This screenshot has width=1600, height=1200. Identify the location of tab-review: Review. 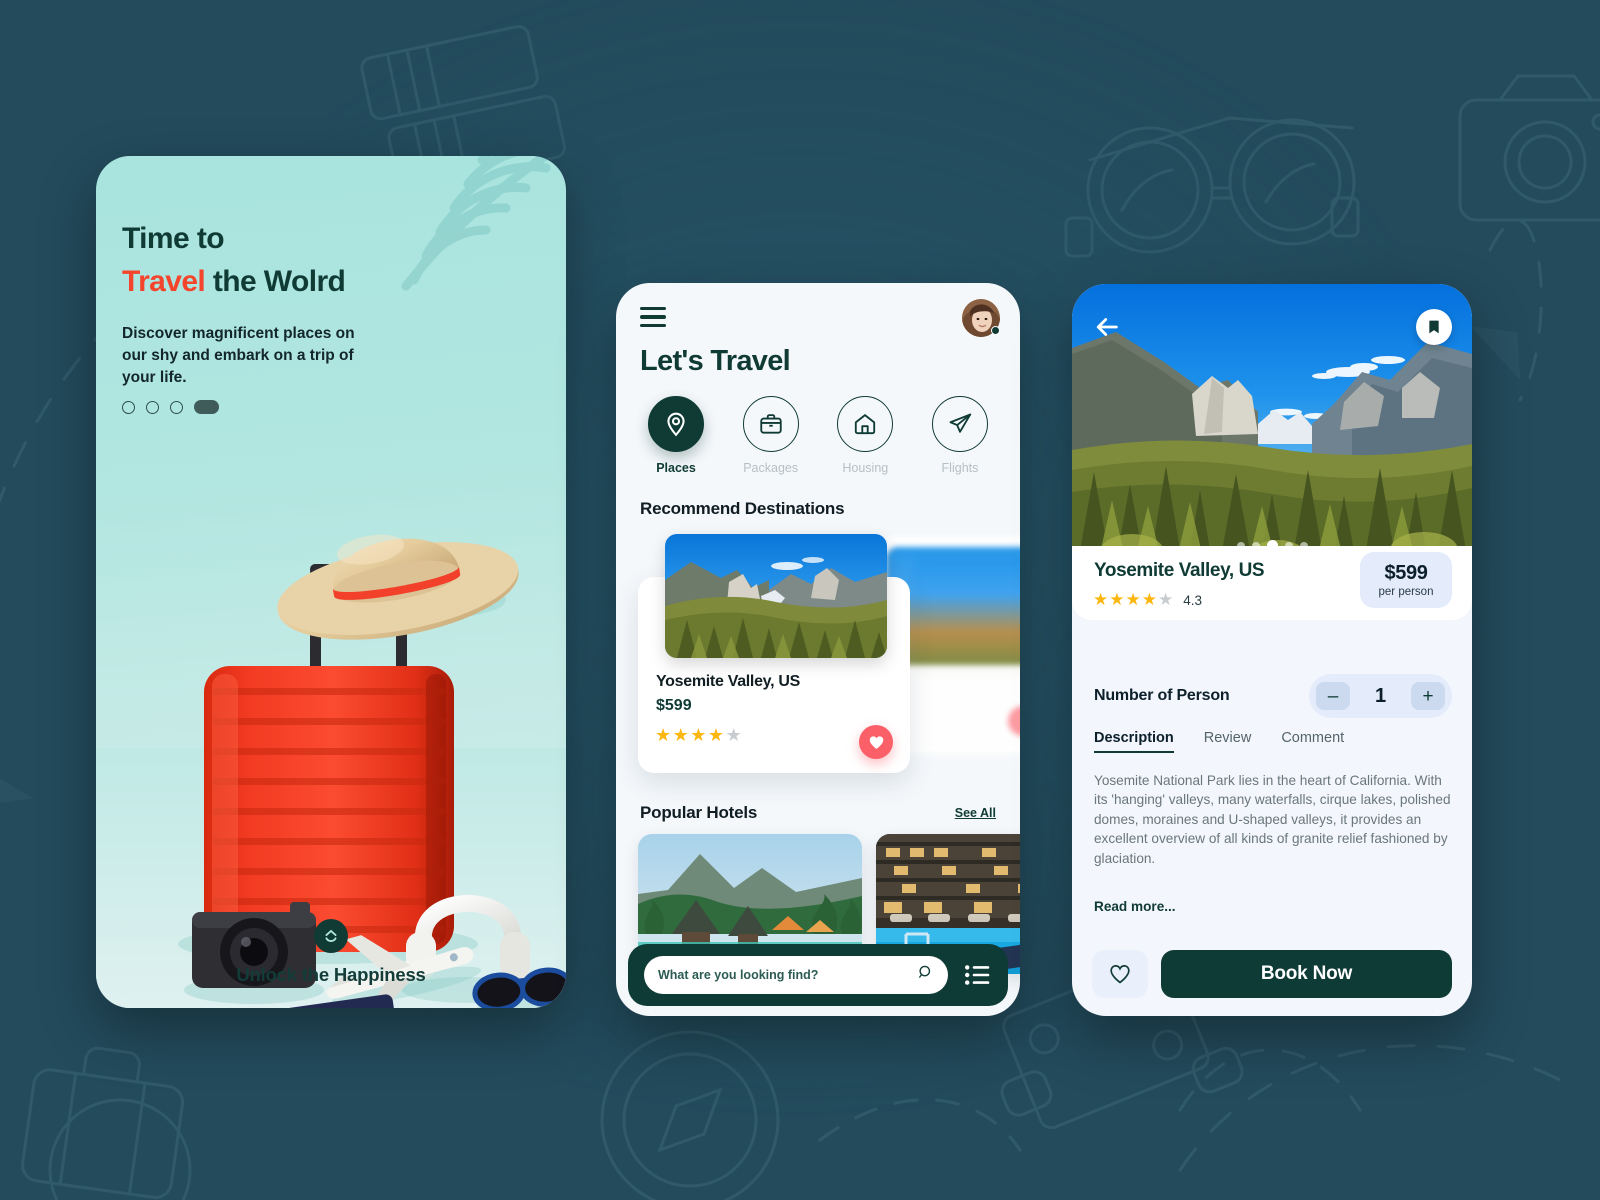
(1228, 741).